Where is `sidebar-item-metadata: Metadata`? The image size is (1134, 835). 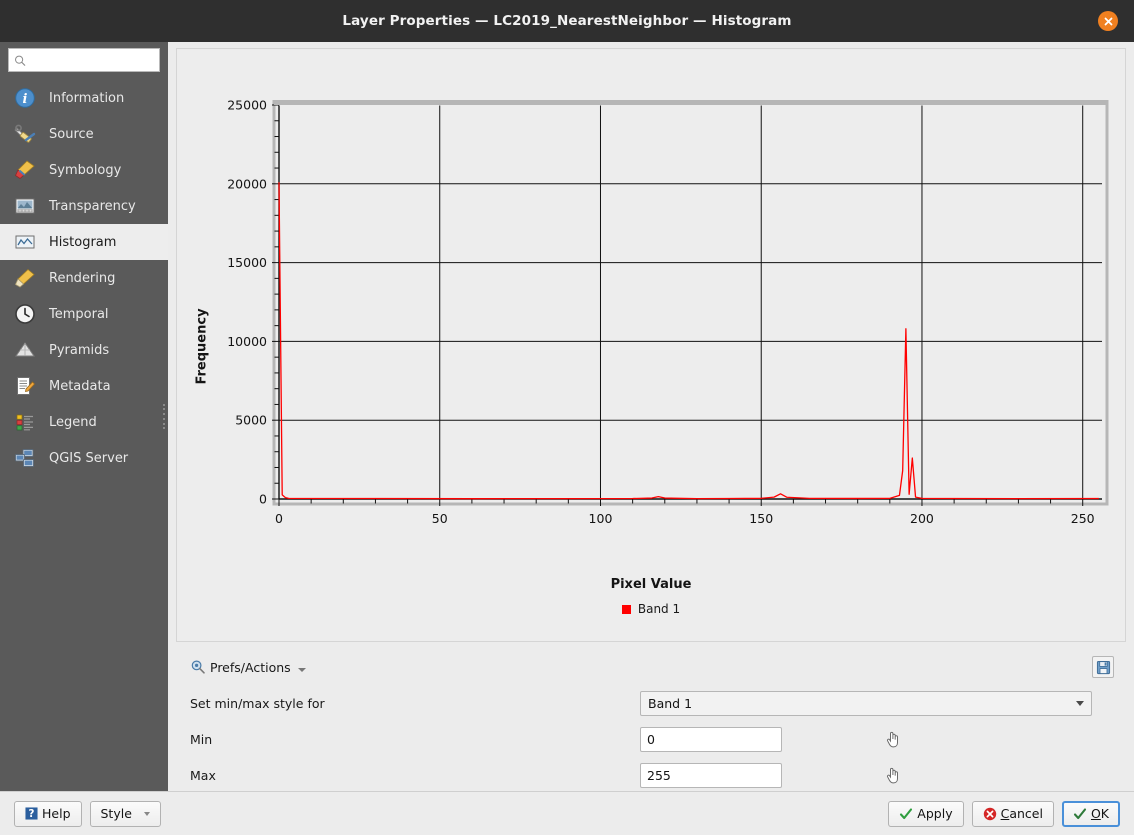
sidebar-item-metadata: Metadata is located at coordinates (84, 386).